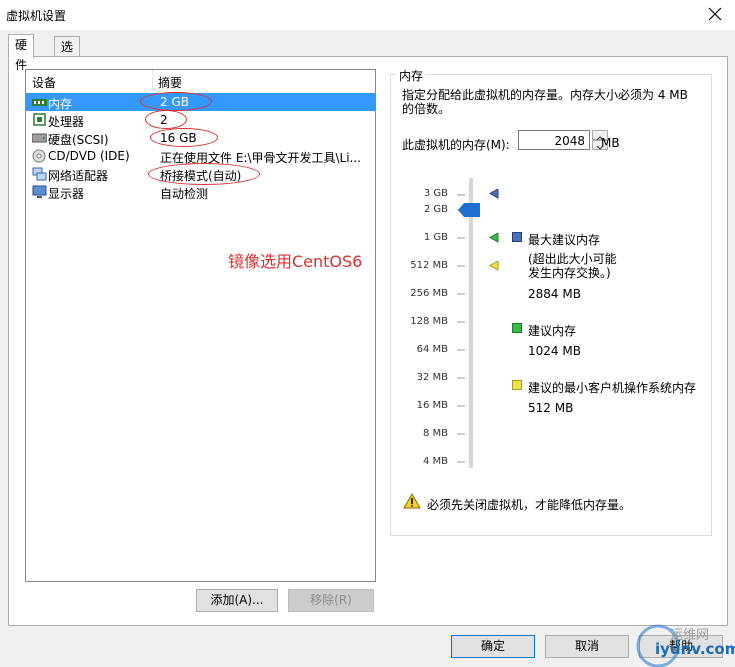 The image size is (735, 667). I want to click on device-row-network: 网络适配器 桥接模式(自动), so click(200, 174).